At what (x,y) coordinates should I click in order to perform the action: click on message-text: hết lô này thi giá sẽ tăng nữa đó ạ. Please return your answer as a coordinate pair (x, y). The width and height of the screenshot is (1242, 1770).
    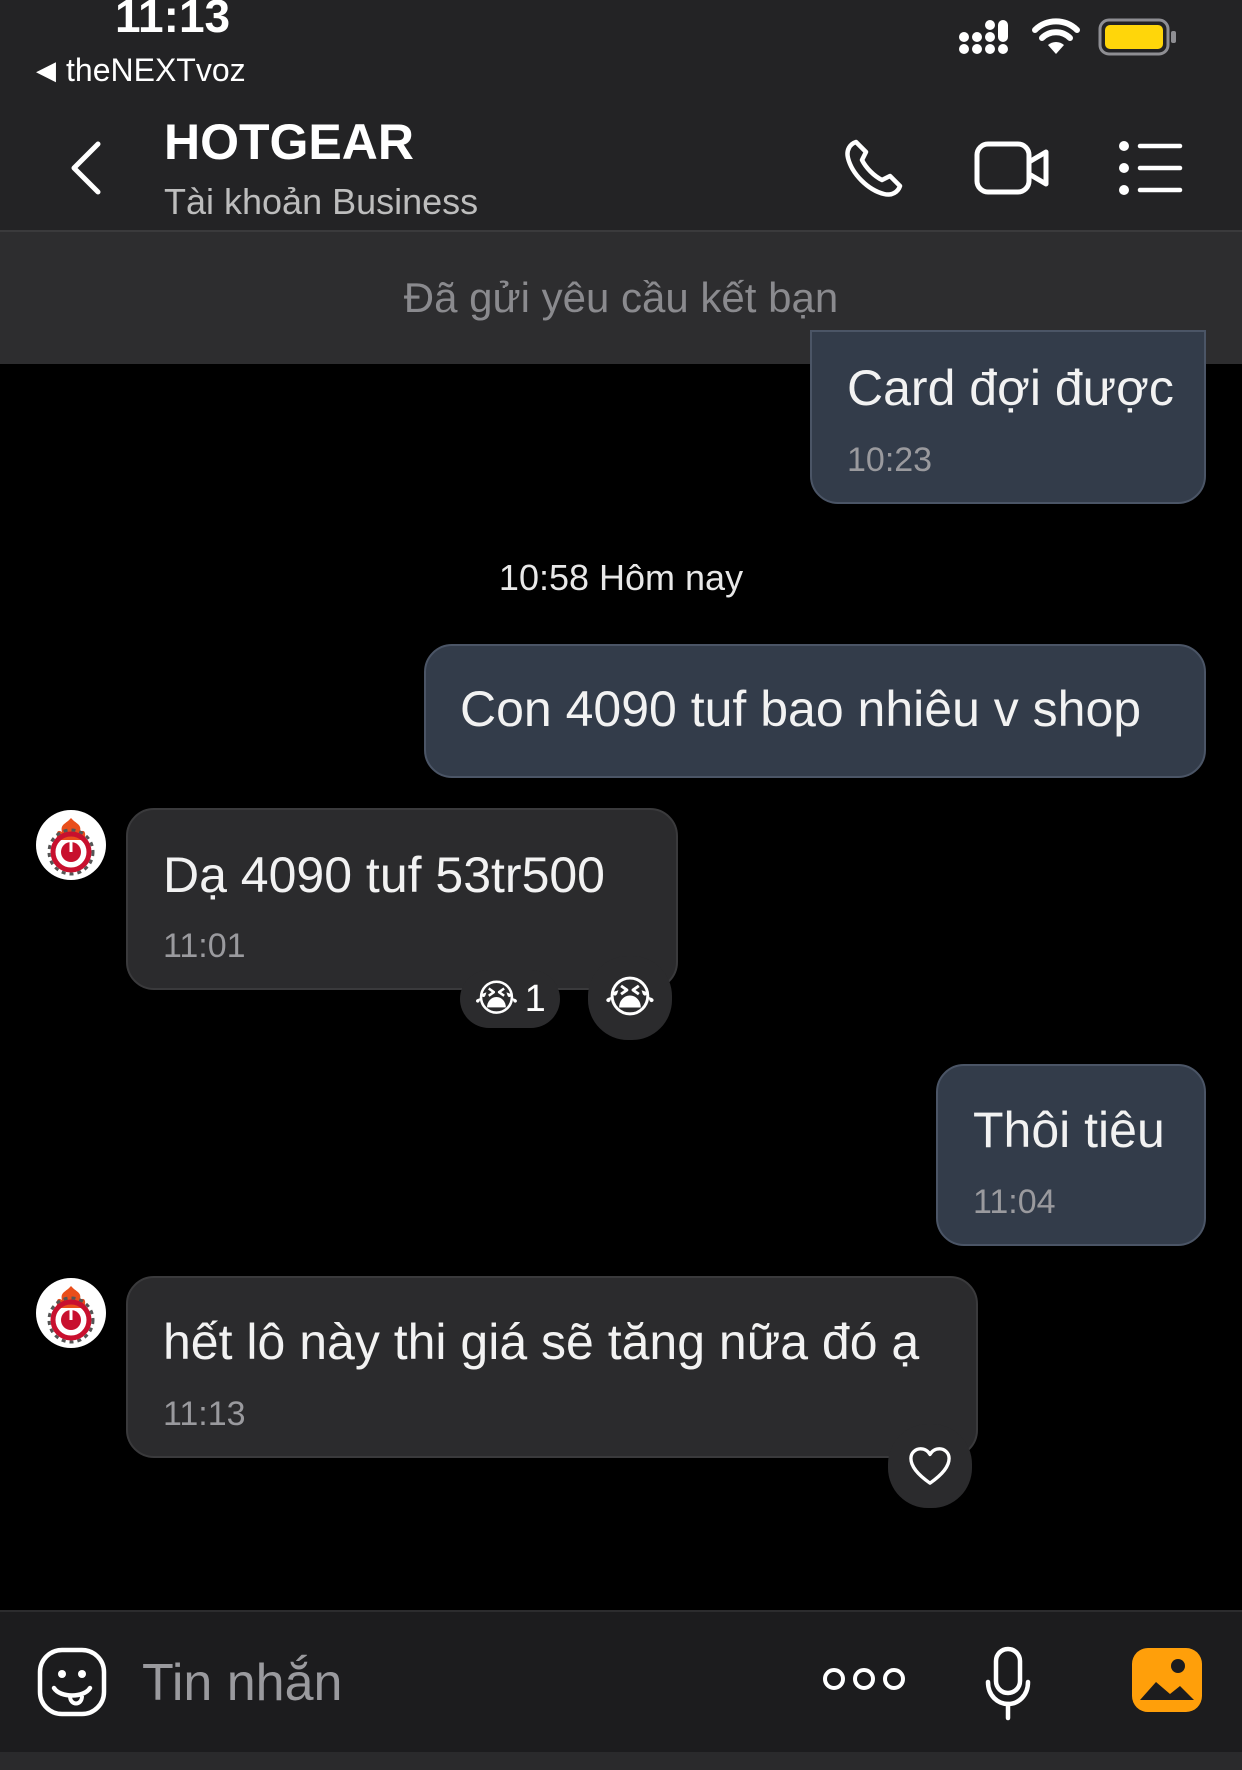
    Looking at the image, I should click on (541, 1342).